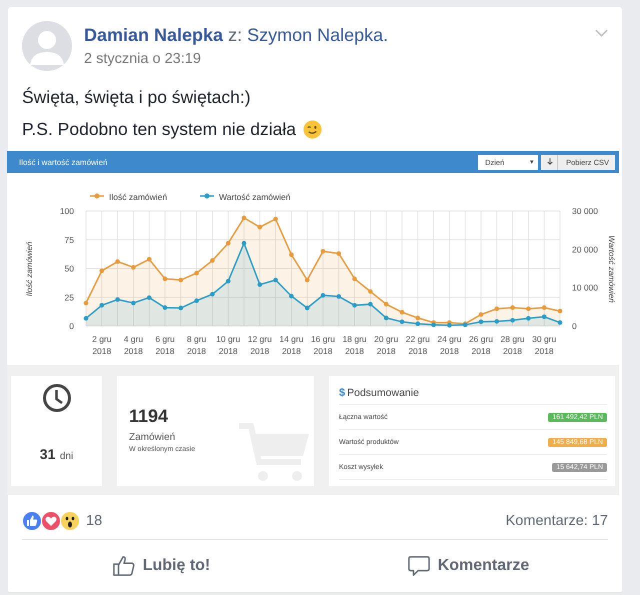 The width and height of the screenshot is (640, 595). Describe the element at coordinates (557, 521) in the screenshot. I see `comments-count: Komentarze: 17` at that location.